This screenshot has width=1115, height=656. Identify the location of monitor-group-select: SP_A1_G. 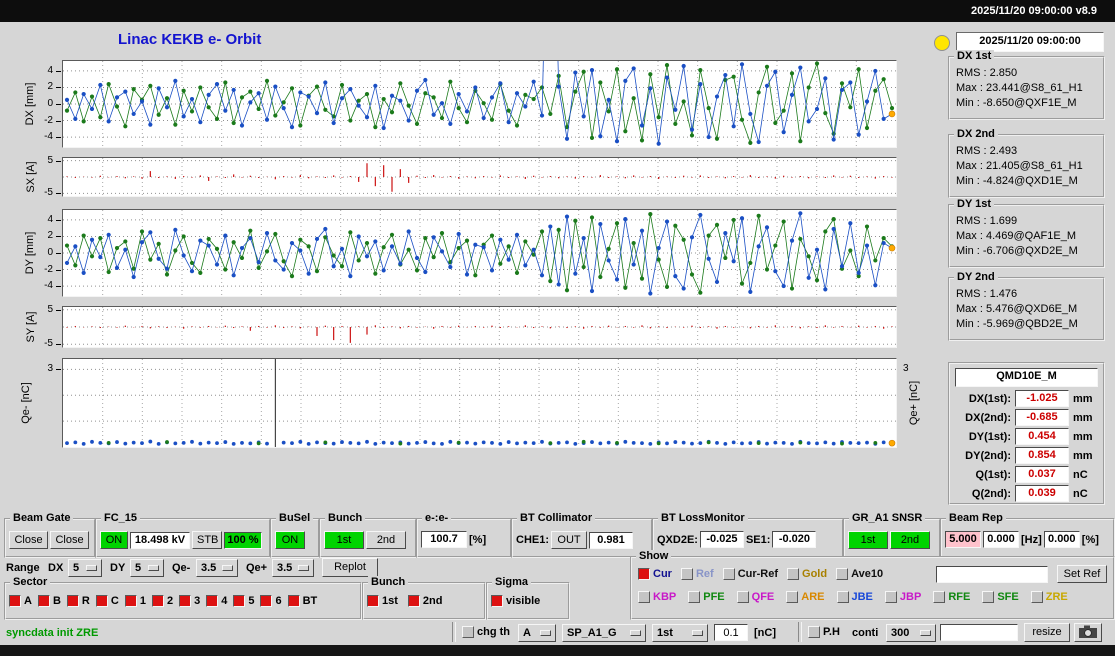
(604, 633).